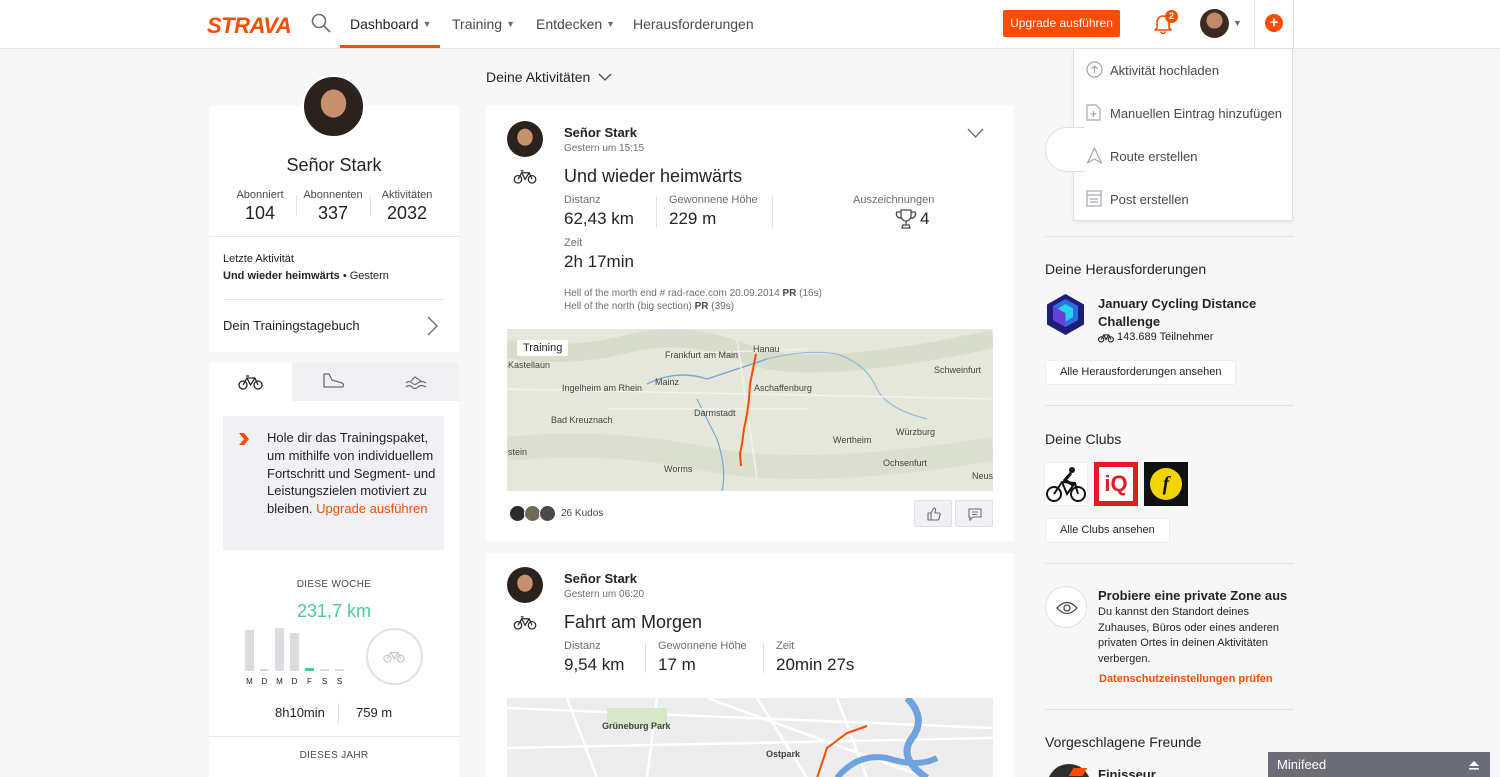 This screenshot has width=1500, height=777. I want to click on challenge-badge-icon, so click(1065, 314).